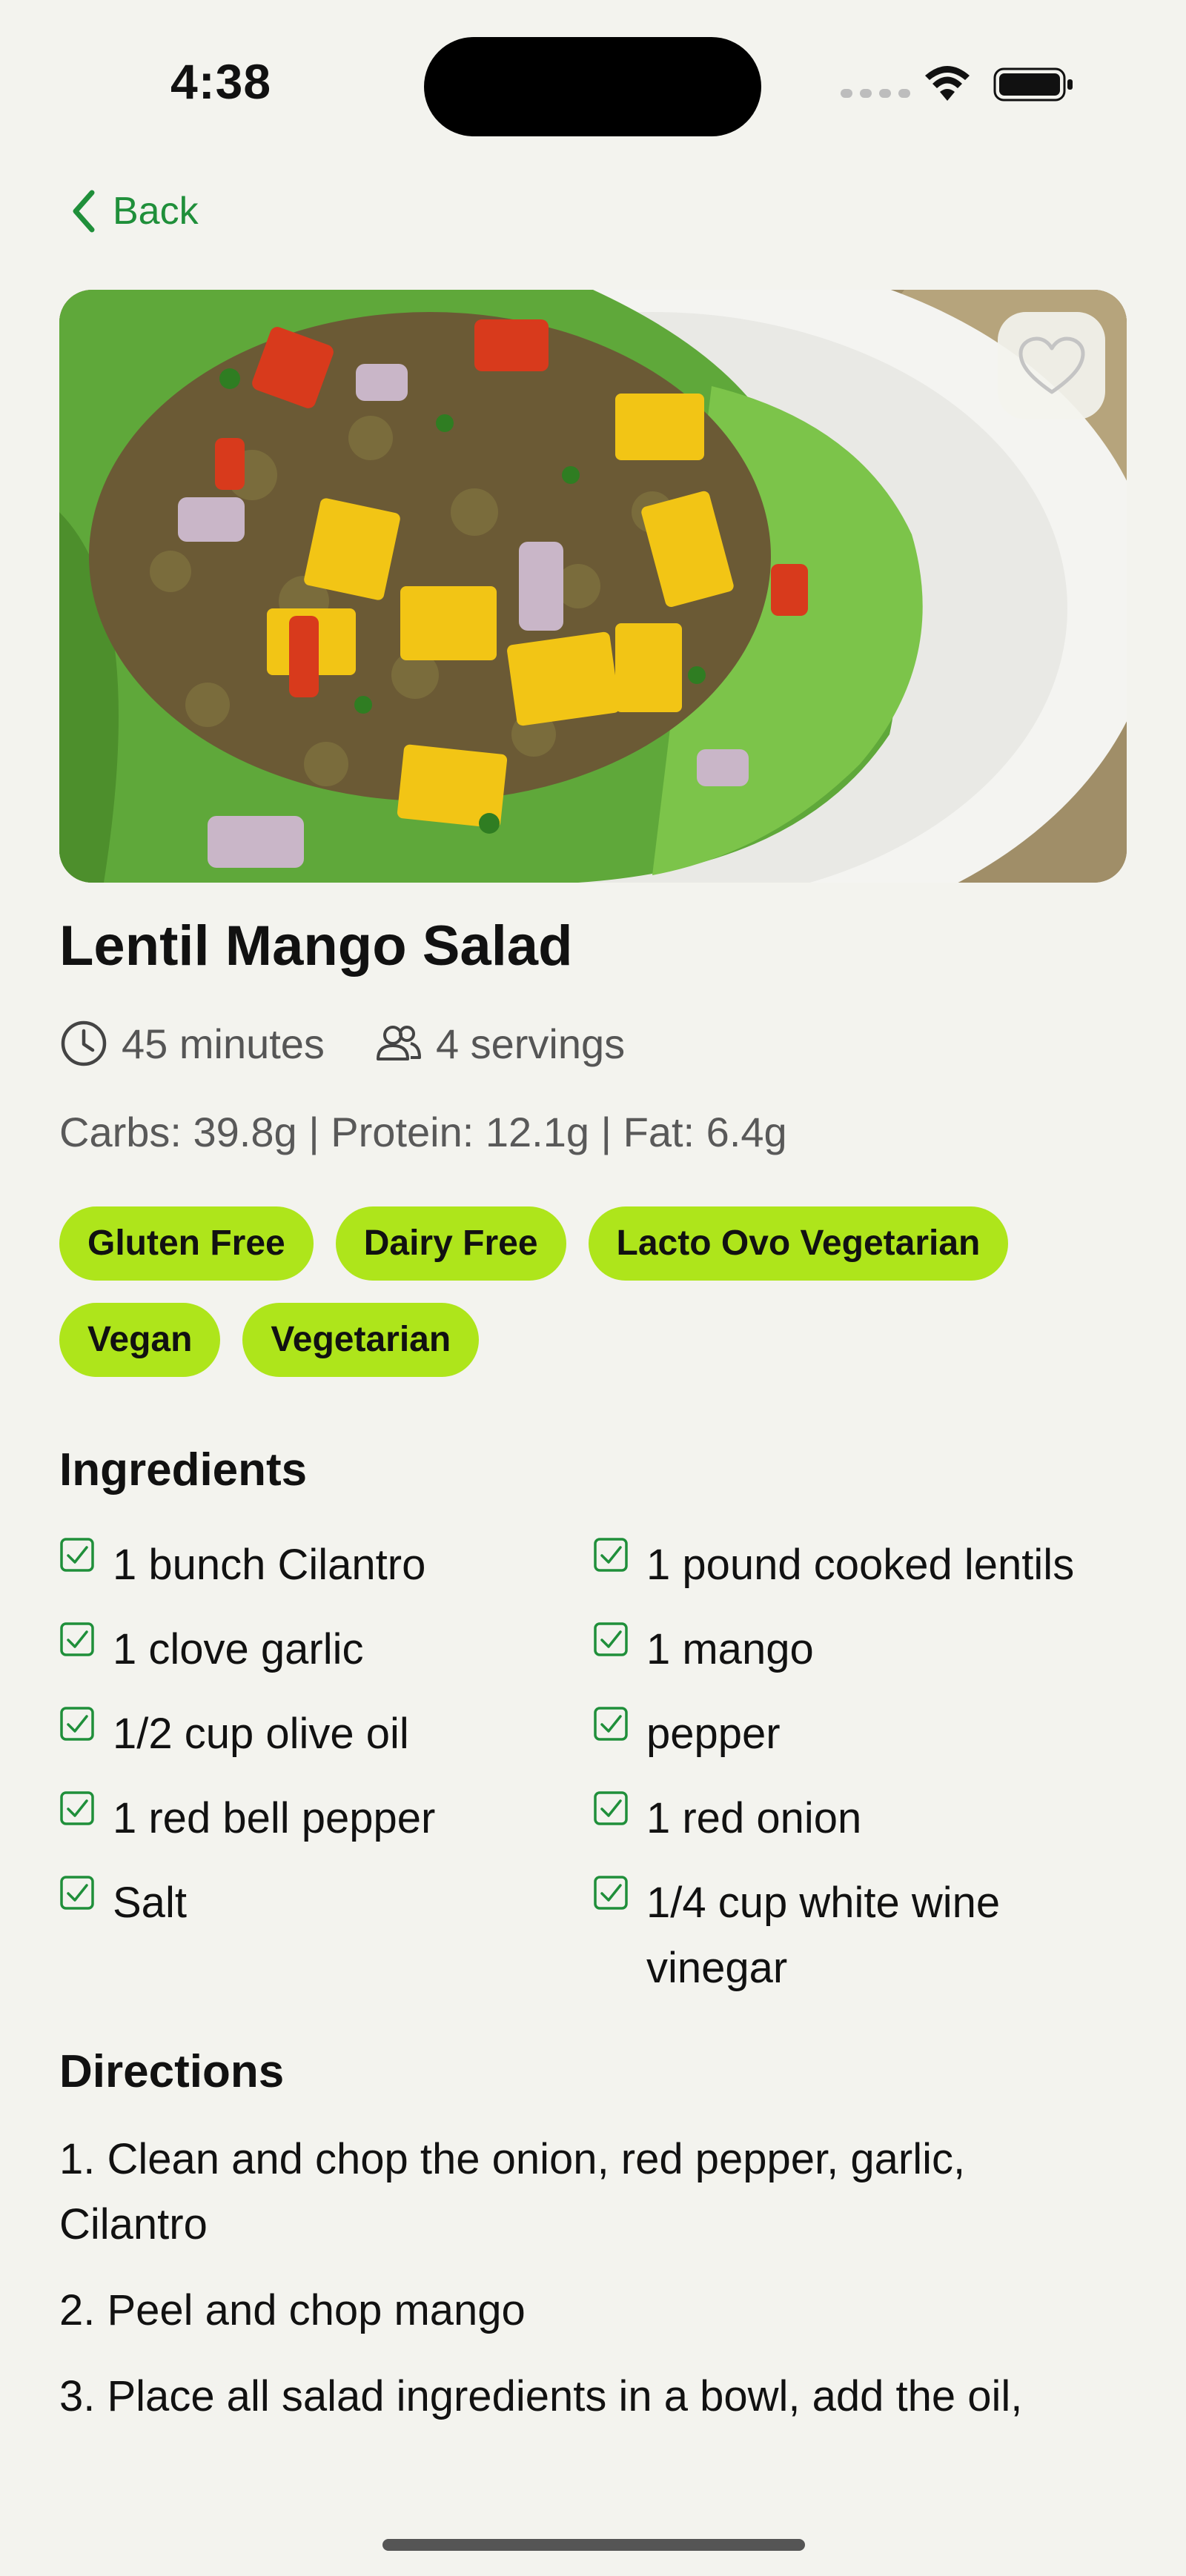 This screenshot has height=2576, width=1186. I want to click on ingredient-label: 1 pound cooked lentils, so click(861, 1565).